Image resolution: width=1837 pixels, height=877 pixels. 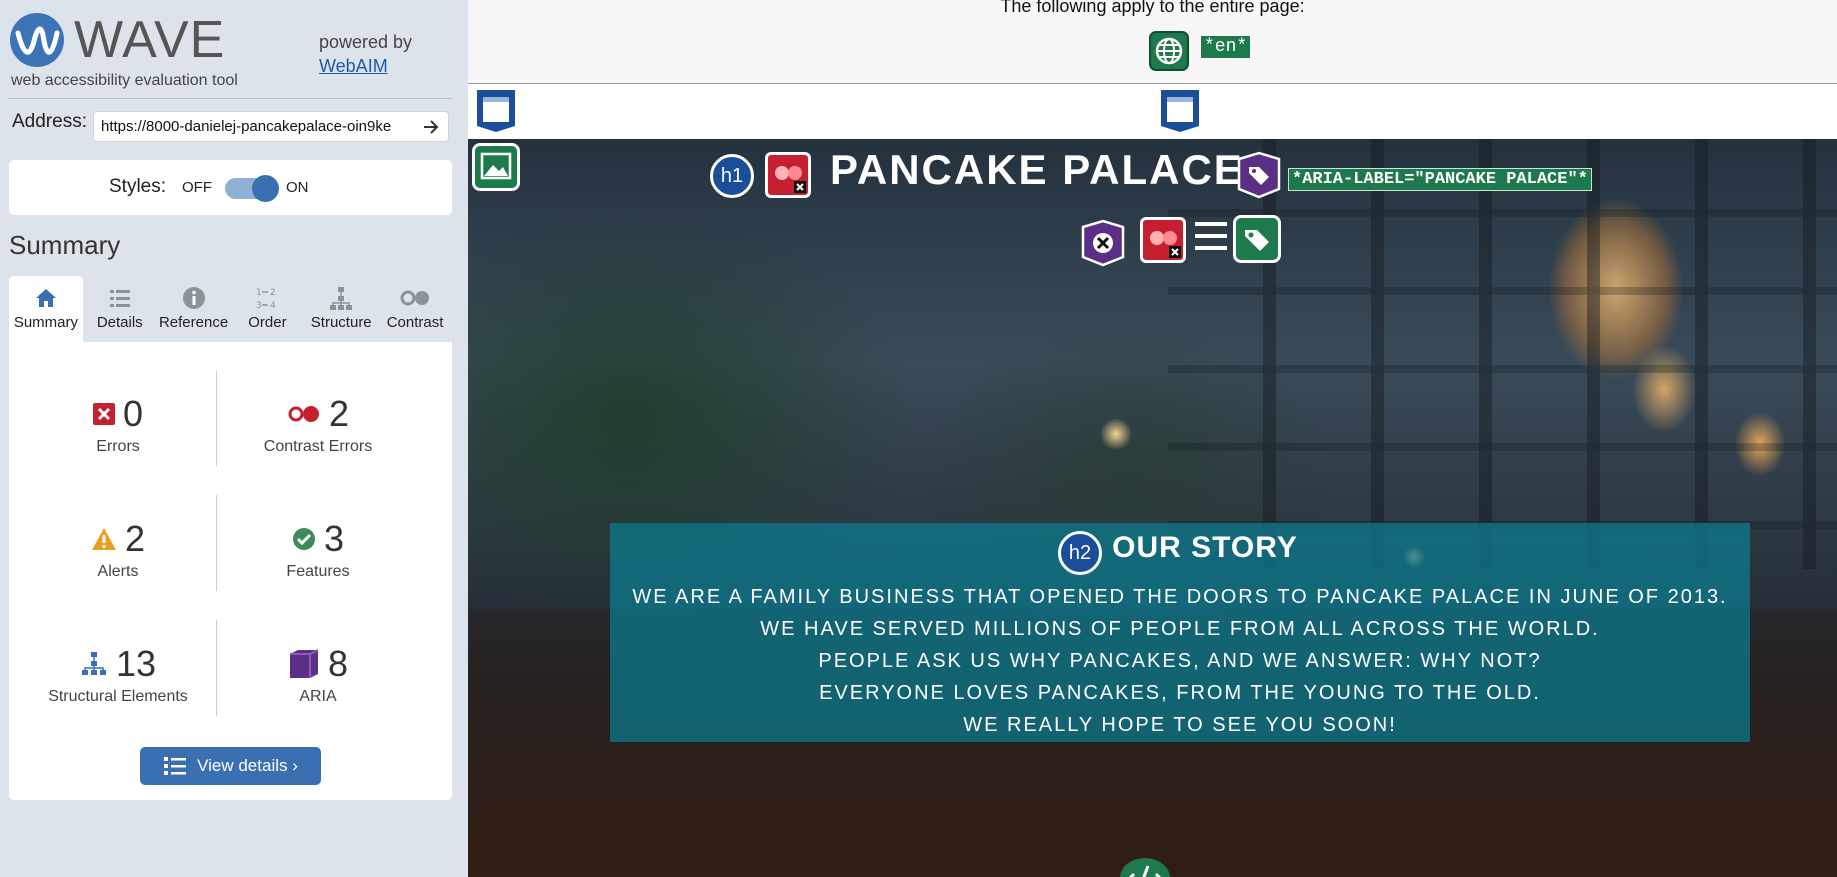 I want to click on tab-label: Contrast, so click(x=415, y=322).